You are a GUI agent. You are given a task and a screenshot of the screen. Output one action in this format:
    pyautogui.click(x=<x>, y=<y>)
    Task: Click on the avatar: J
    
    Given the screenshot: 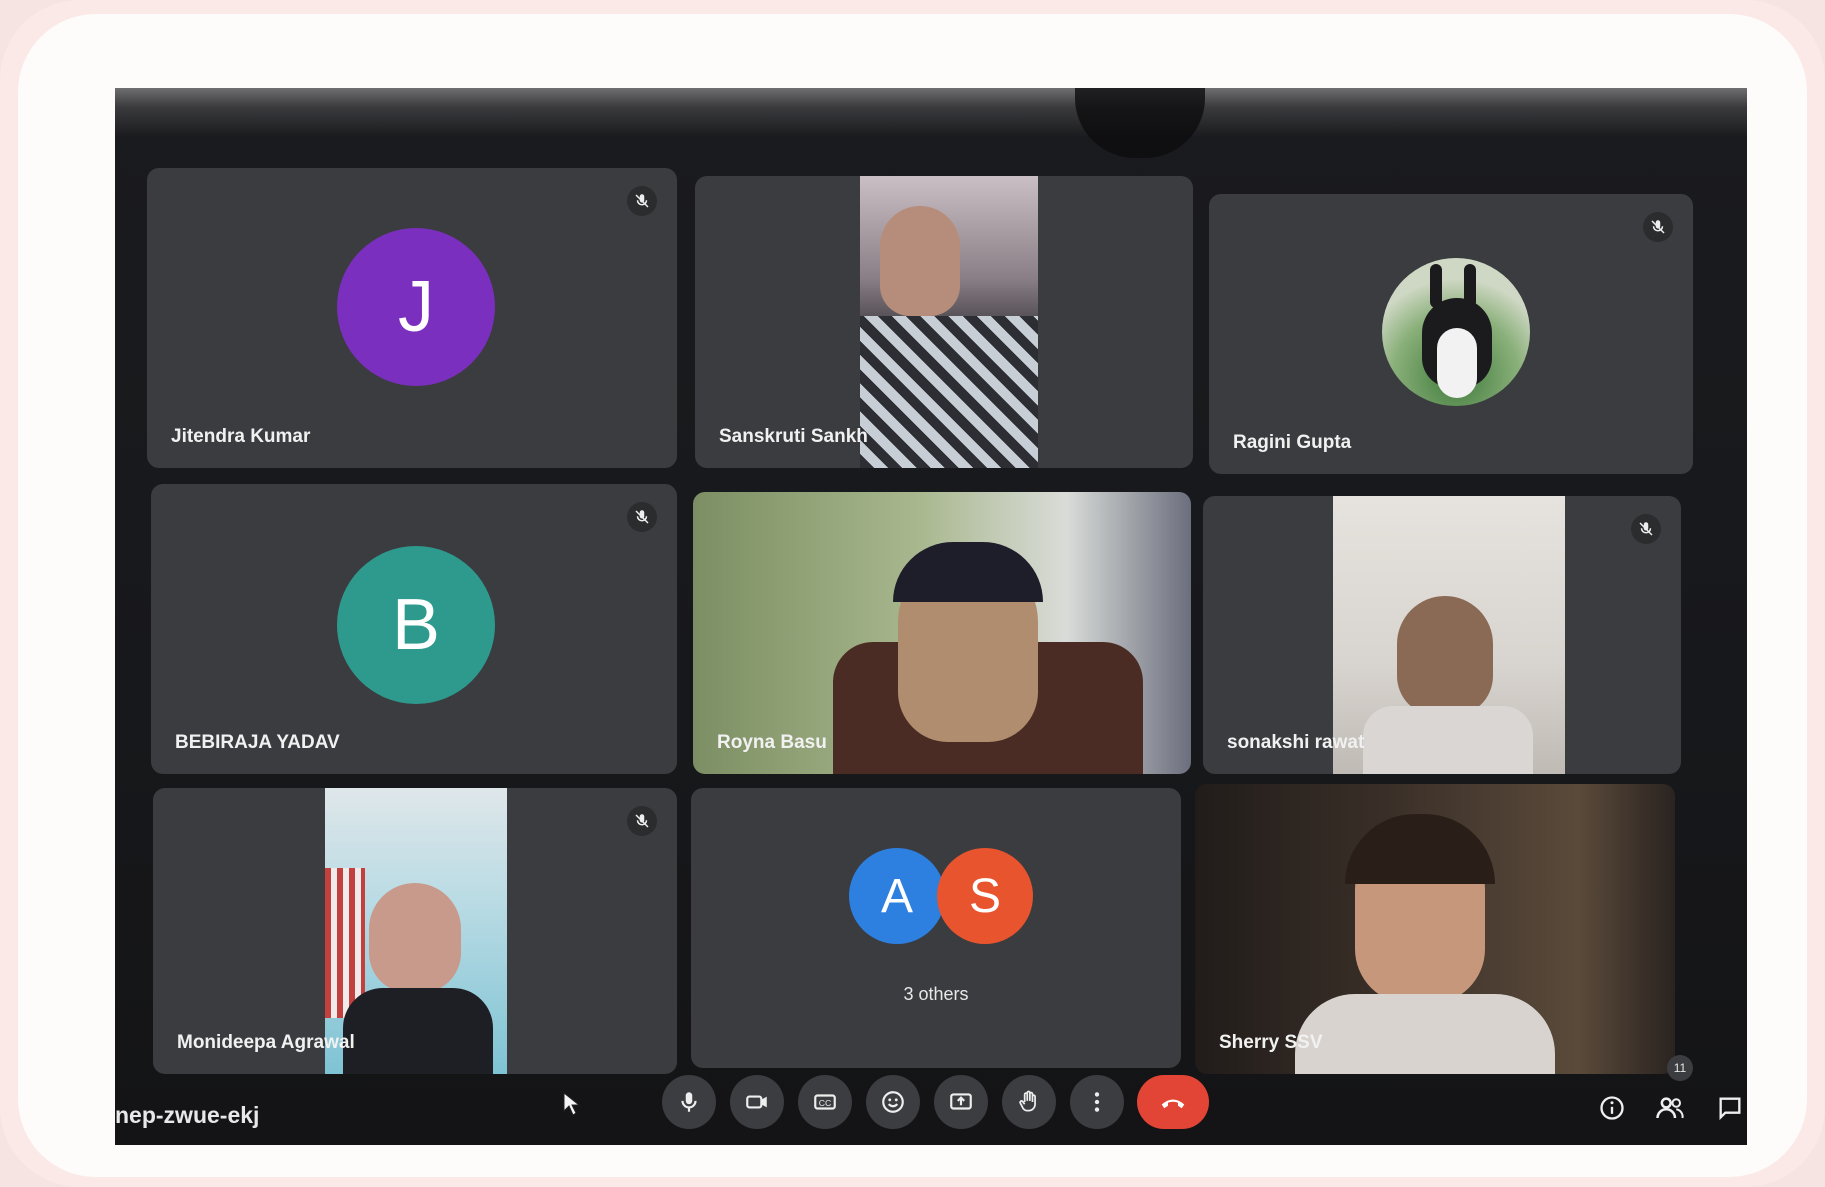 What is the action you would take?
    pyautogui.click(x=416, y=307)
    